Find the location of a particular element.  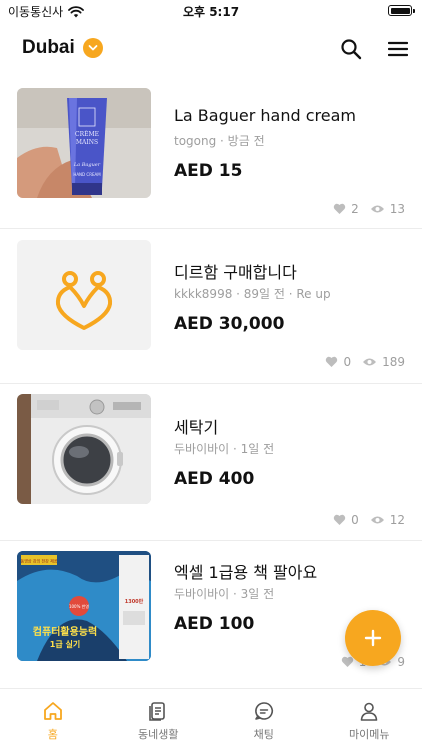

thumb-text-5: 1300만 is located at coordinates (134, 601).